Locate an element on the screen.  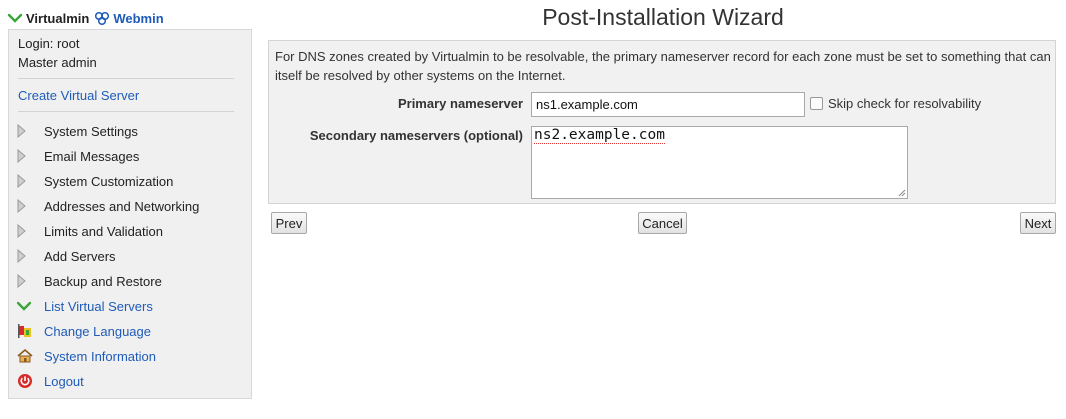
sidebar-item-system-information: System Information is located at coordinates (86, 356).